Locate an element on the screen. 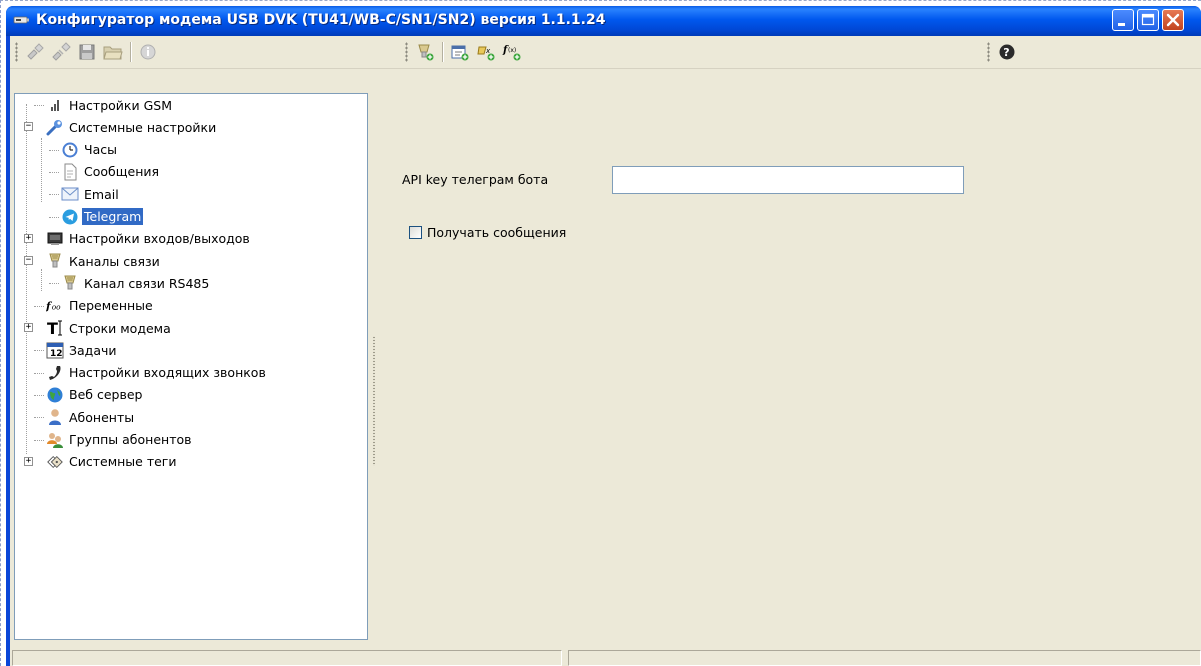  tree-item-label: Каналы связи is located at coordinates (114, 261).